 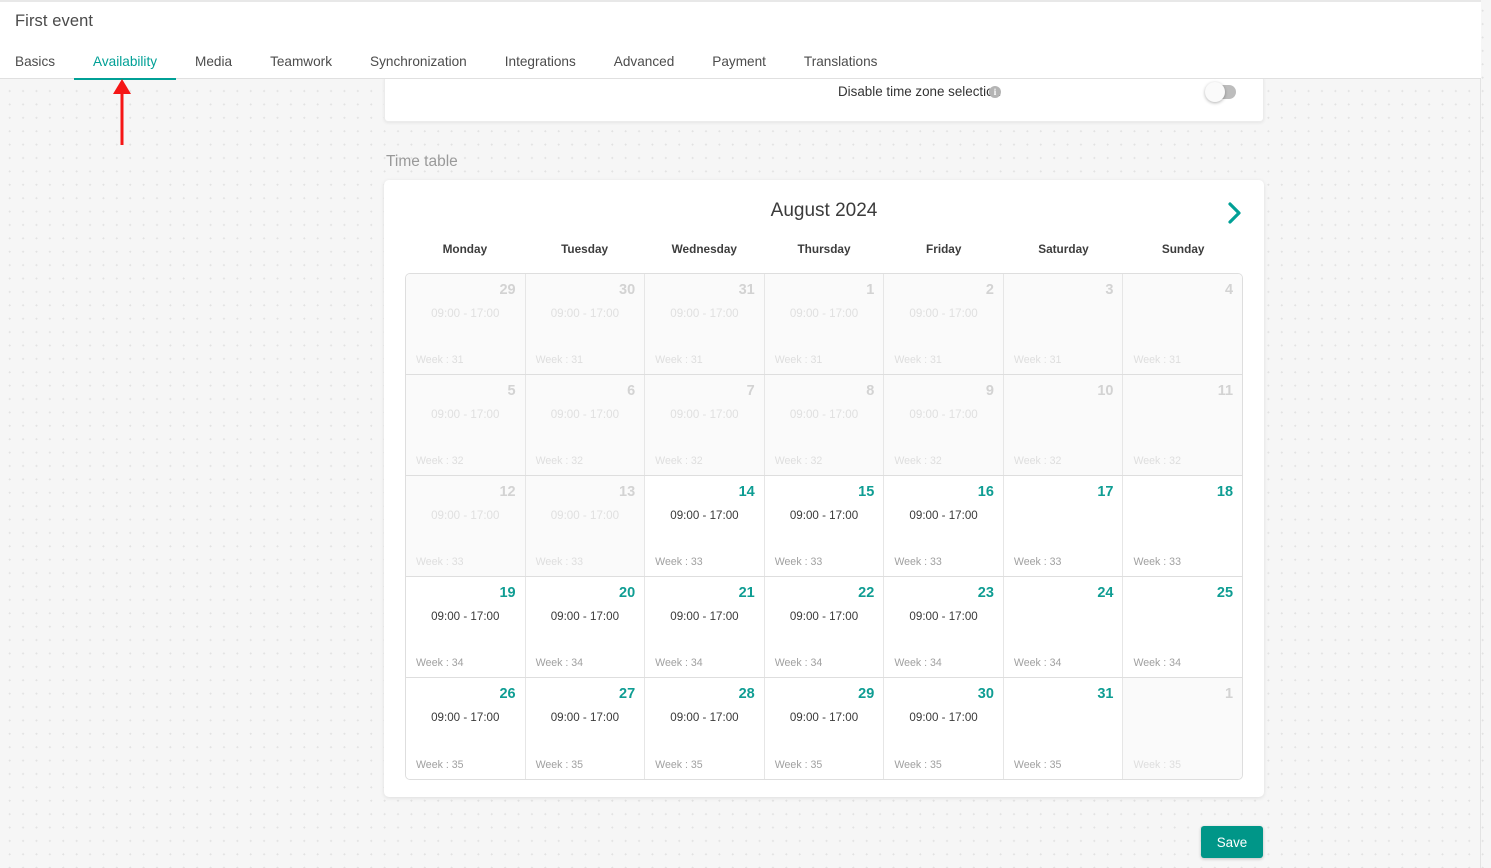 What do you see at coordinates (1063, 627) in the screenshot?
I see `calendar-day-cell: 24 Week : 34` at bounding box center [1063, 627].